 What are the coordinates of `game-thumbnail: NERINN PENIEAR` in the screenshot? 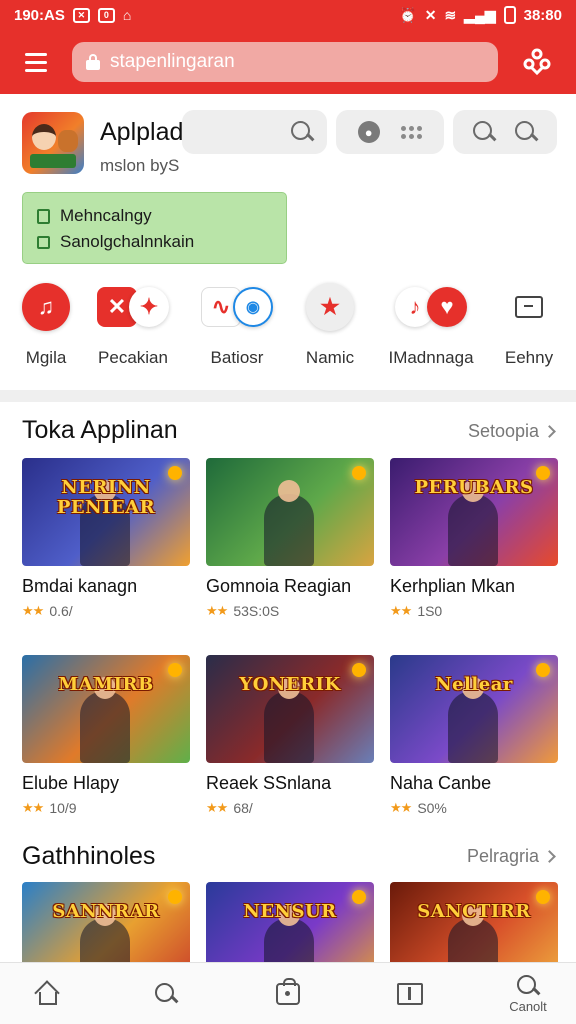 It's located at (106, 512).